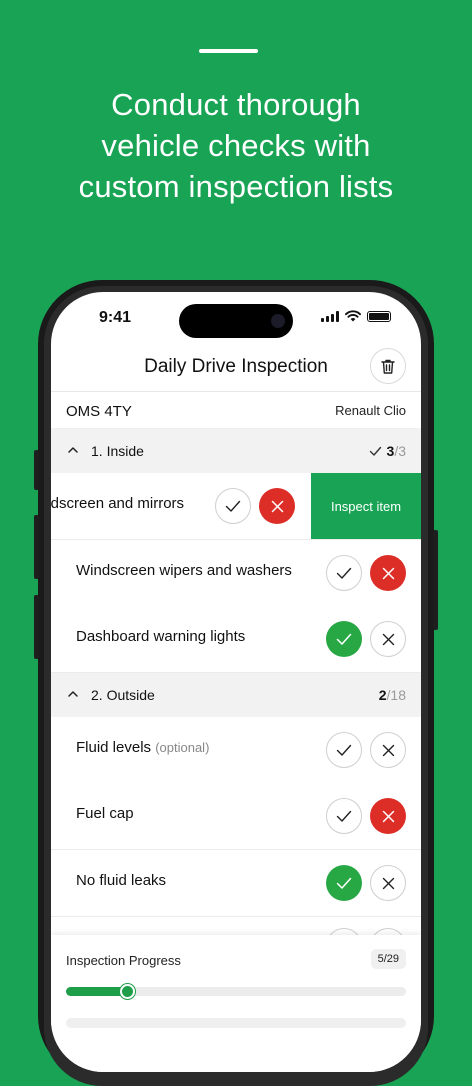  Describe the element at coordinates (236, 104) in the screenshot. I see `headline-line-1: Conduct thorough` at that location.